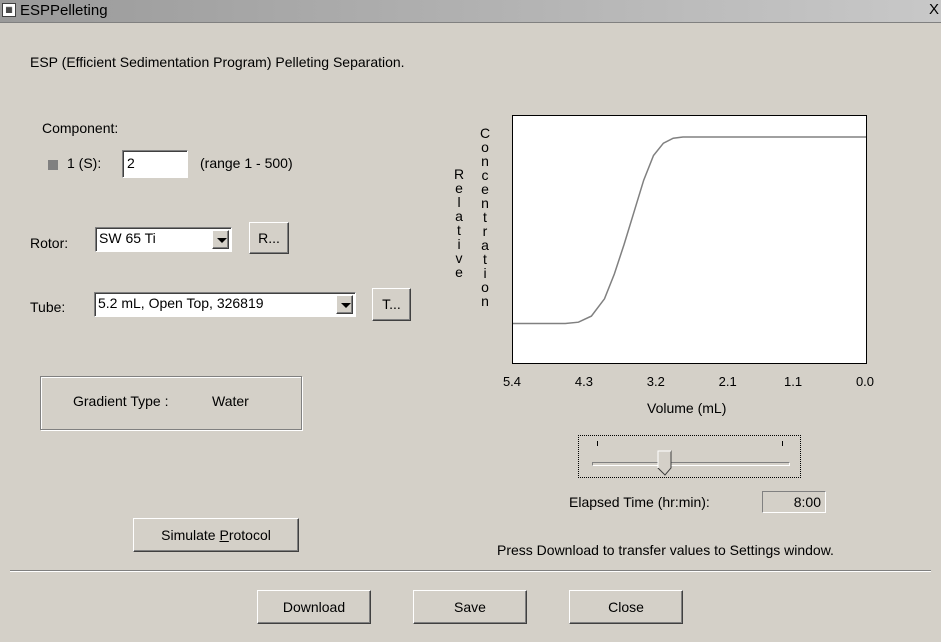 This screenshot has width=941, height=642. Describe the element at coordinates (665, 463) in the screenshot. I see `time-slider-thumb` at that location.